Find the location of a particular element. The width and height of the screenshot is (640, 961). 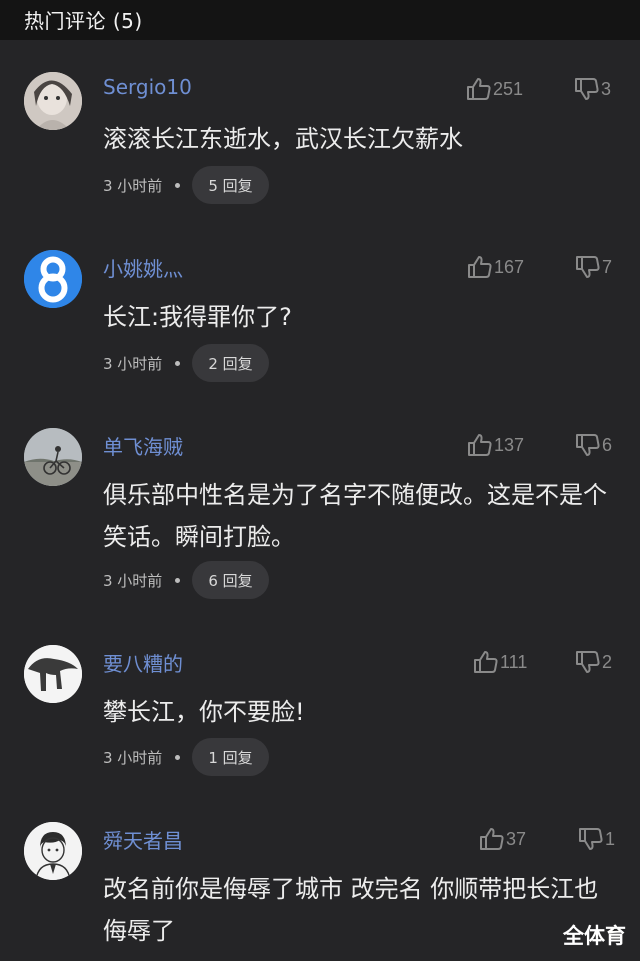

comment-item: 舜天者昌 37 1 改名前你是侮辱了城市 改完名 你顺带把长江也侮辱了 is located at coordinates (320, 891).